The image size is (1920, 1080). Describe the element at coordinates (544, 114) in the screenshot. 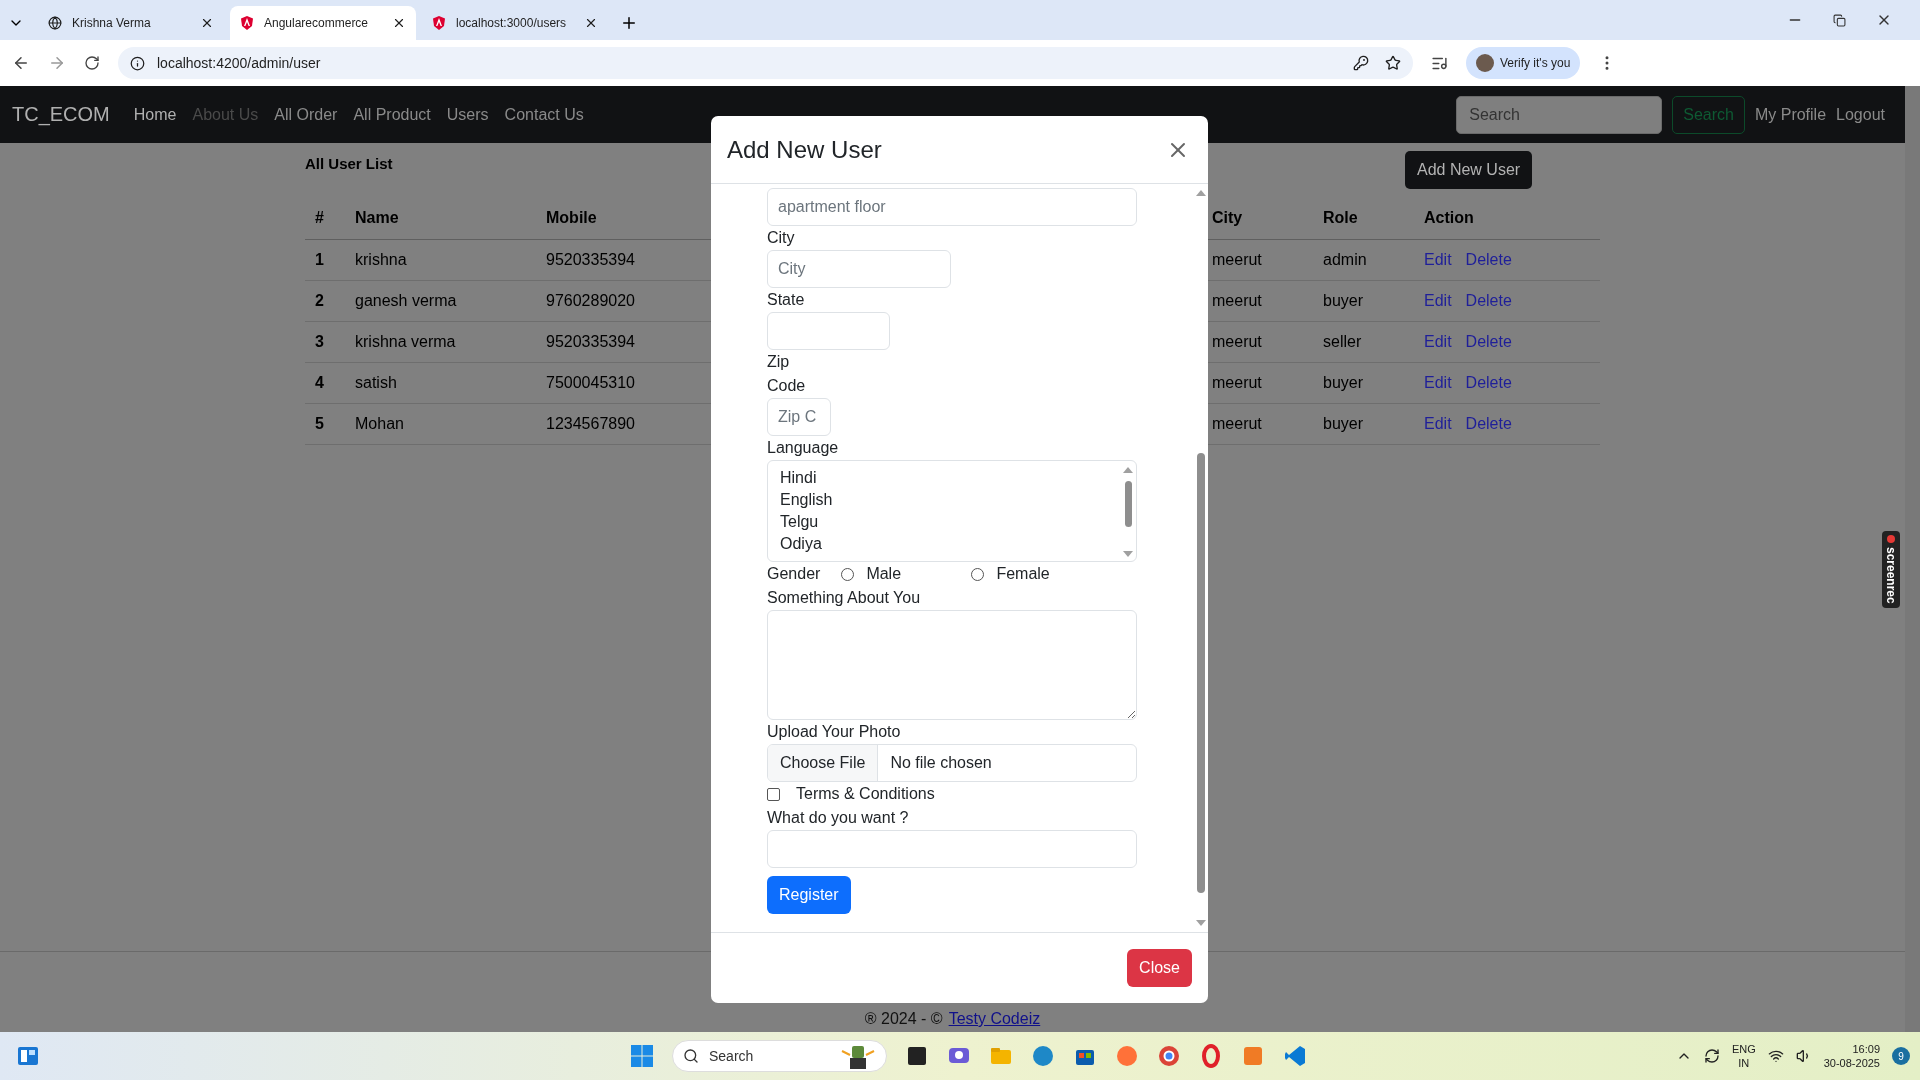

I see `nav-link: Contact Us` at that location.